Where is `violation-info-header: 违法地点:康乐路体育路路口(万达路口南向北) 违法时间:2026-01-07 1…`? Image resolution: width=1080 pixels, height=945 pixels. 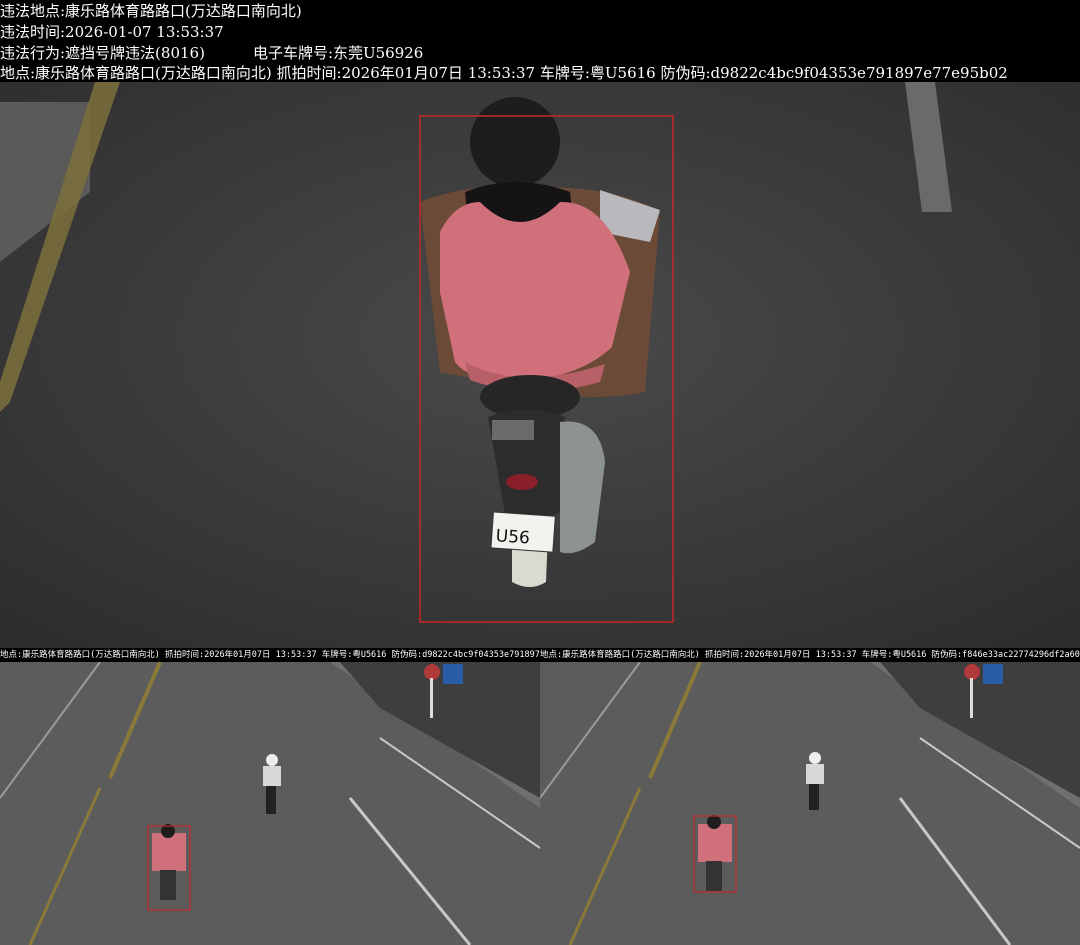 violation-info-header: 违法地点:康乐路体育路路口(万达路口南向北) 违法时间:2026-01-07 1… is located at coordinates (540, 41).